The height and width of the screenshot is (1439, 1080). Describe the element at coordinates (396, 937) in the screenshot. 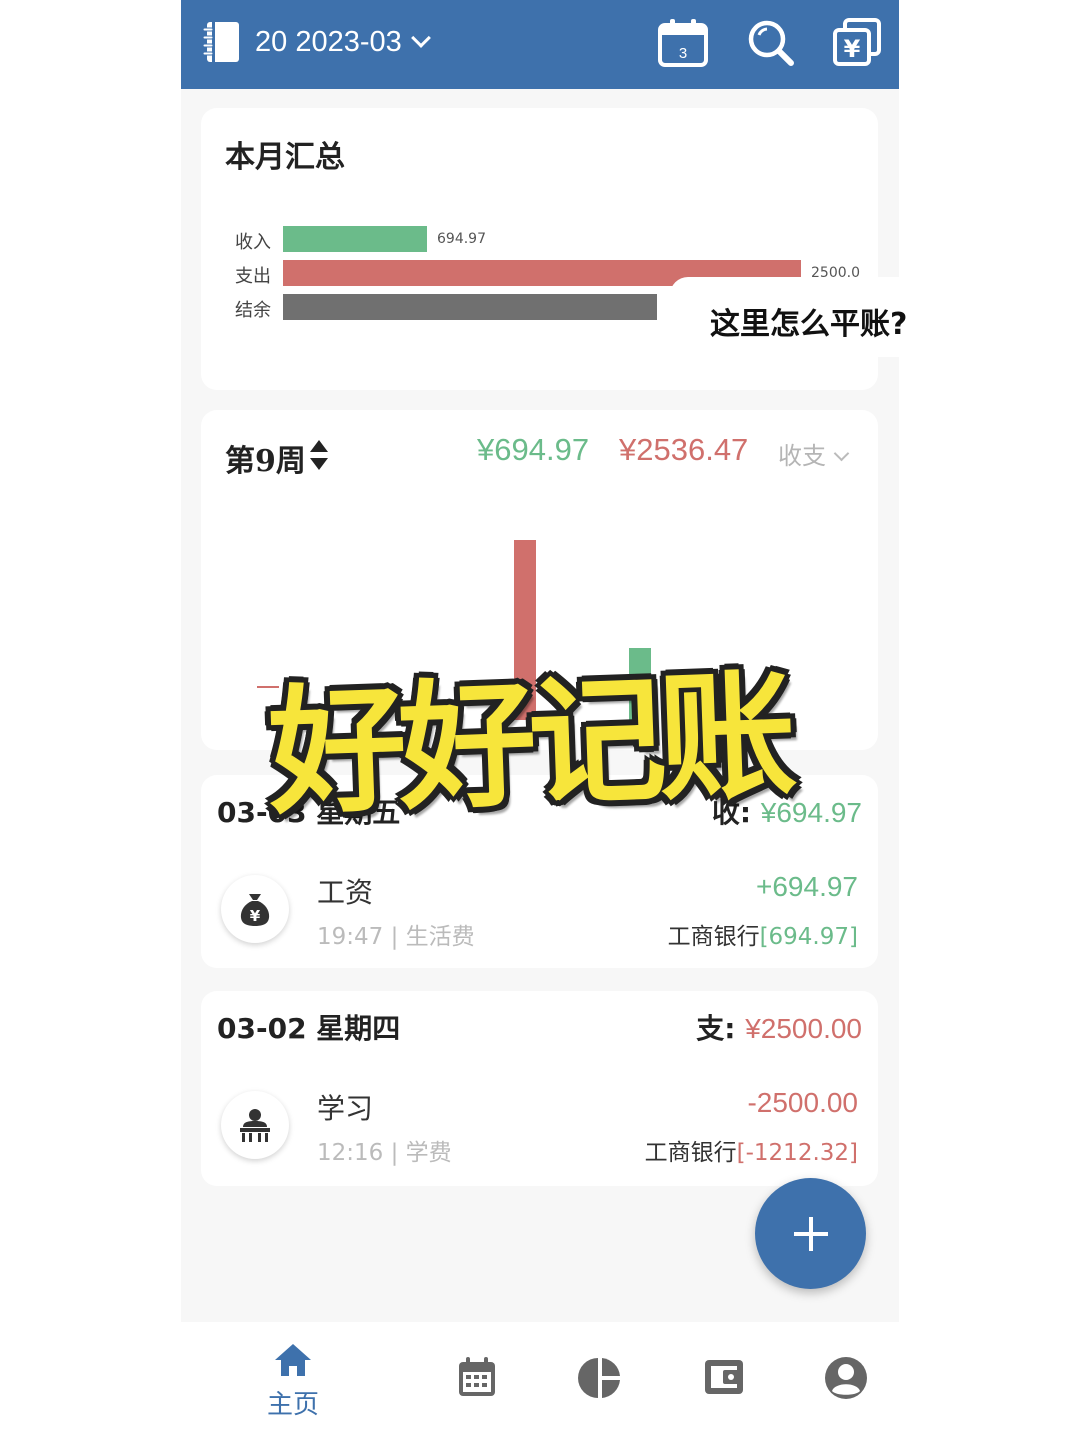

I see `transaction-meta: 19:47 | 生活费` at that location.